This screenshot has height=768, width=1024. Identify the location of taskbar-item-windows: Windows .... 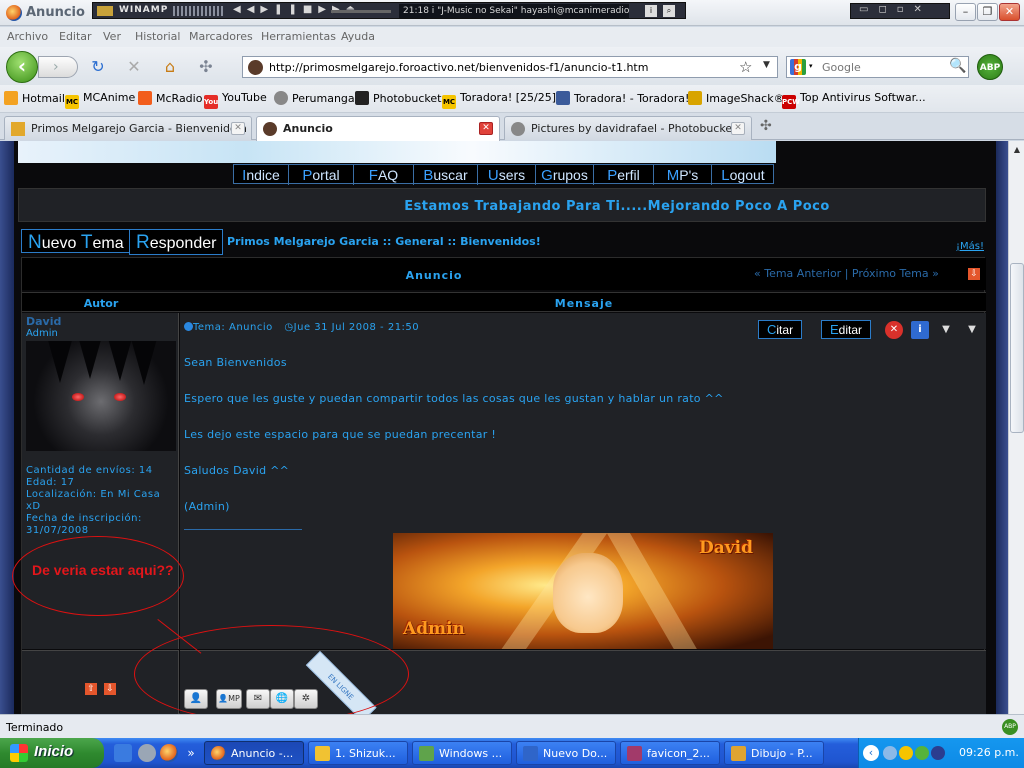
(462, 753).